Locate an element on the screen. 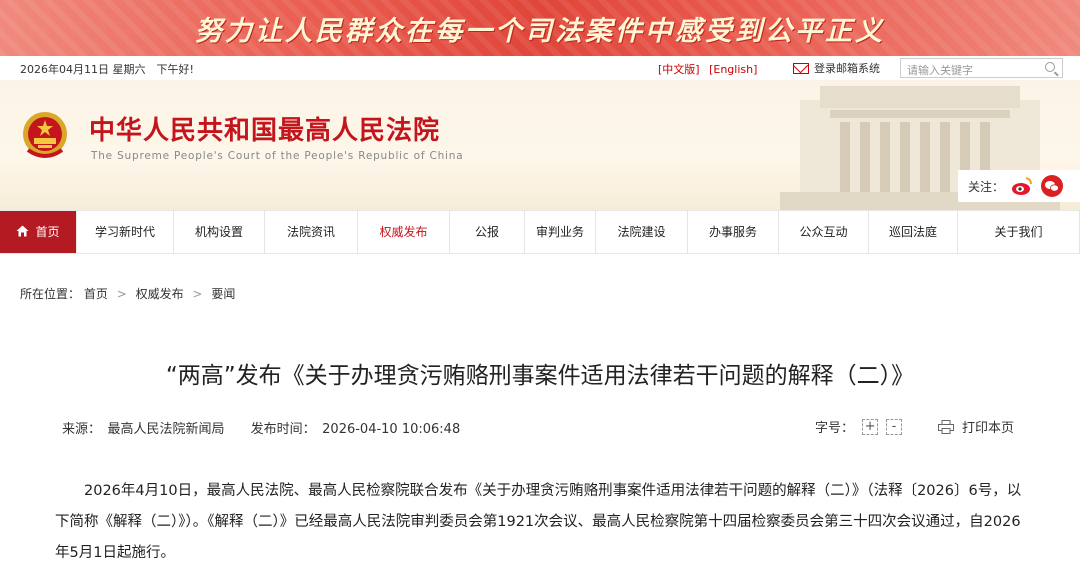  nav-item-label: 学习新时代 is located at coordinates (124, 232).